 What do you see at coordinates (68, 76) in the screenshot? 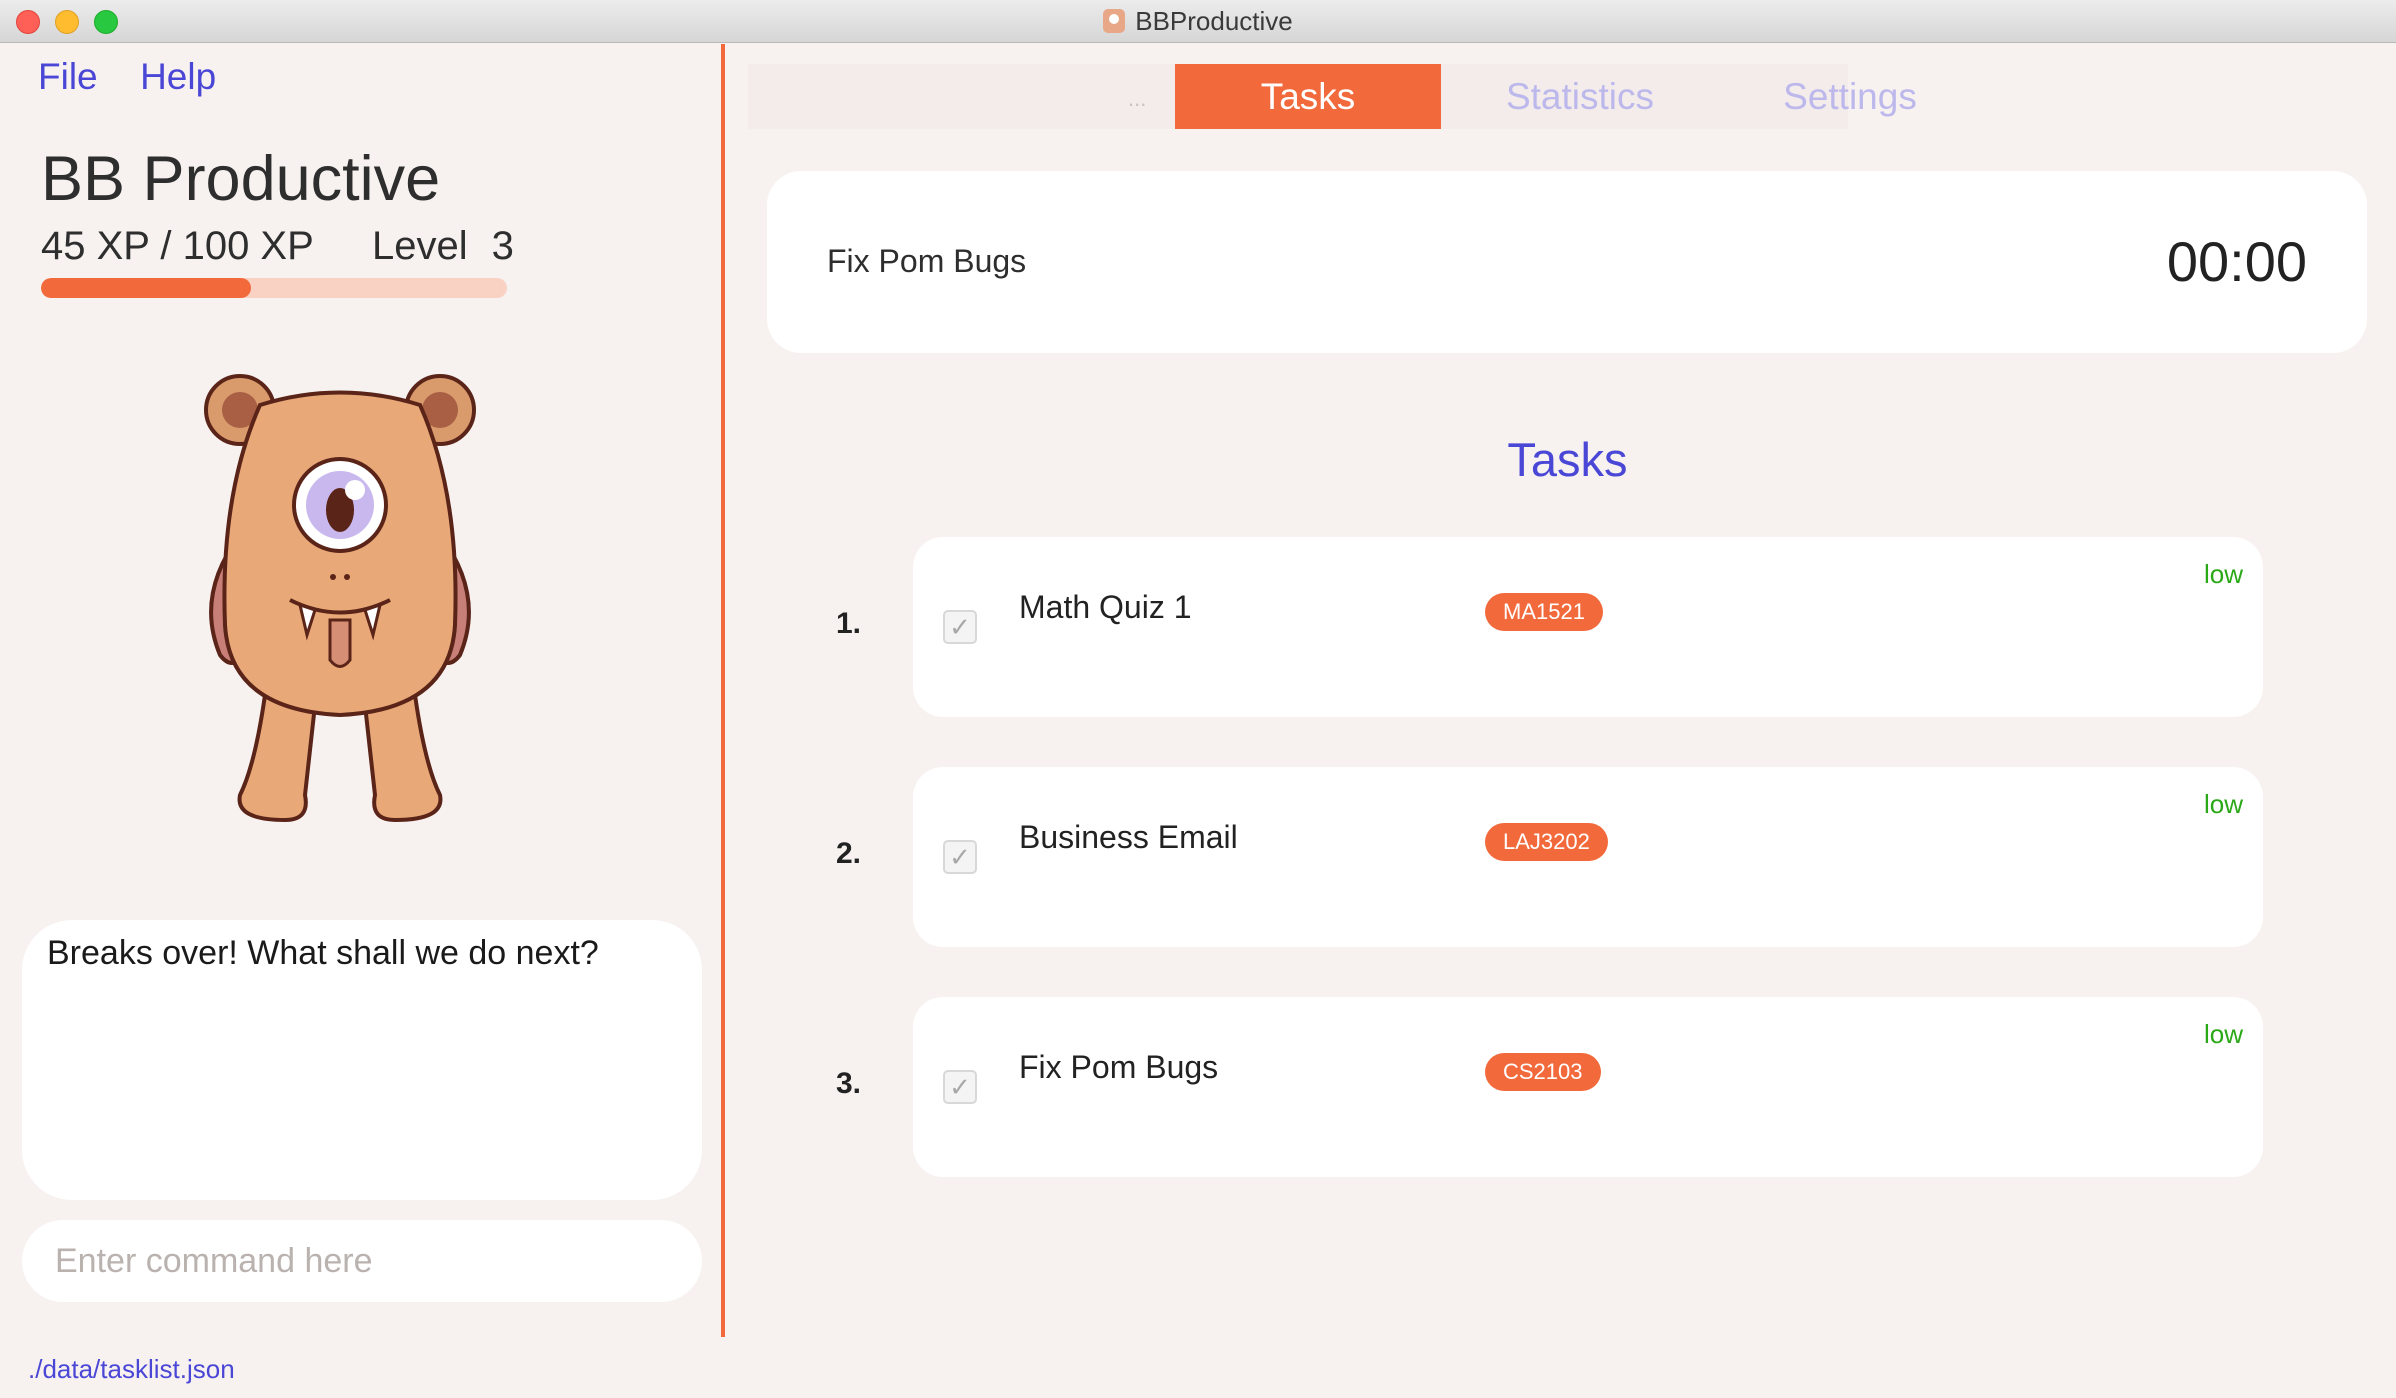
I see `menu-file: File` at bounding box center [68, 76].